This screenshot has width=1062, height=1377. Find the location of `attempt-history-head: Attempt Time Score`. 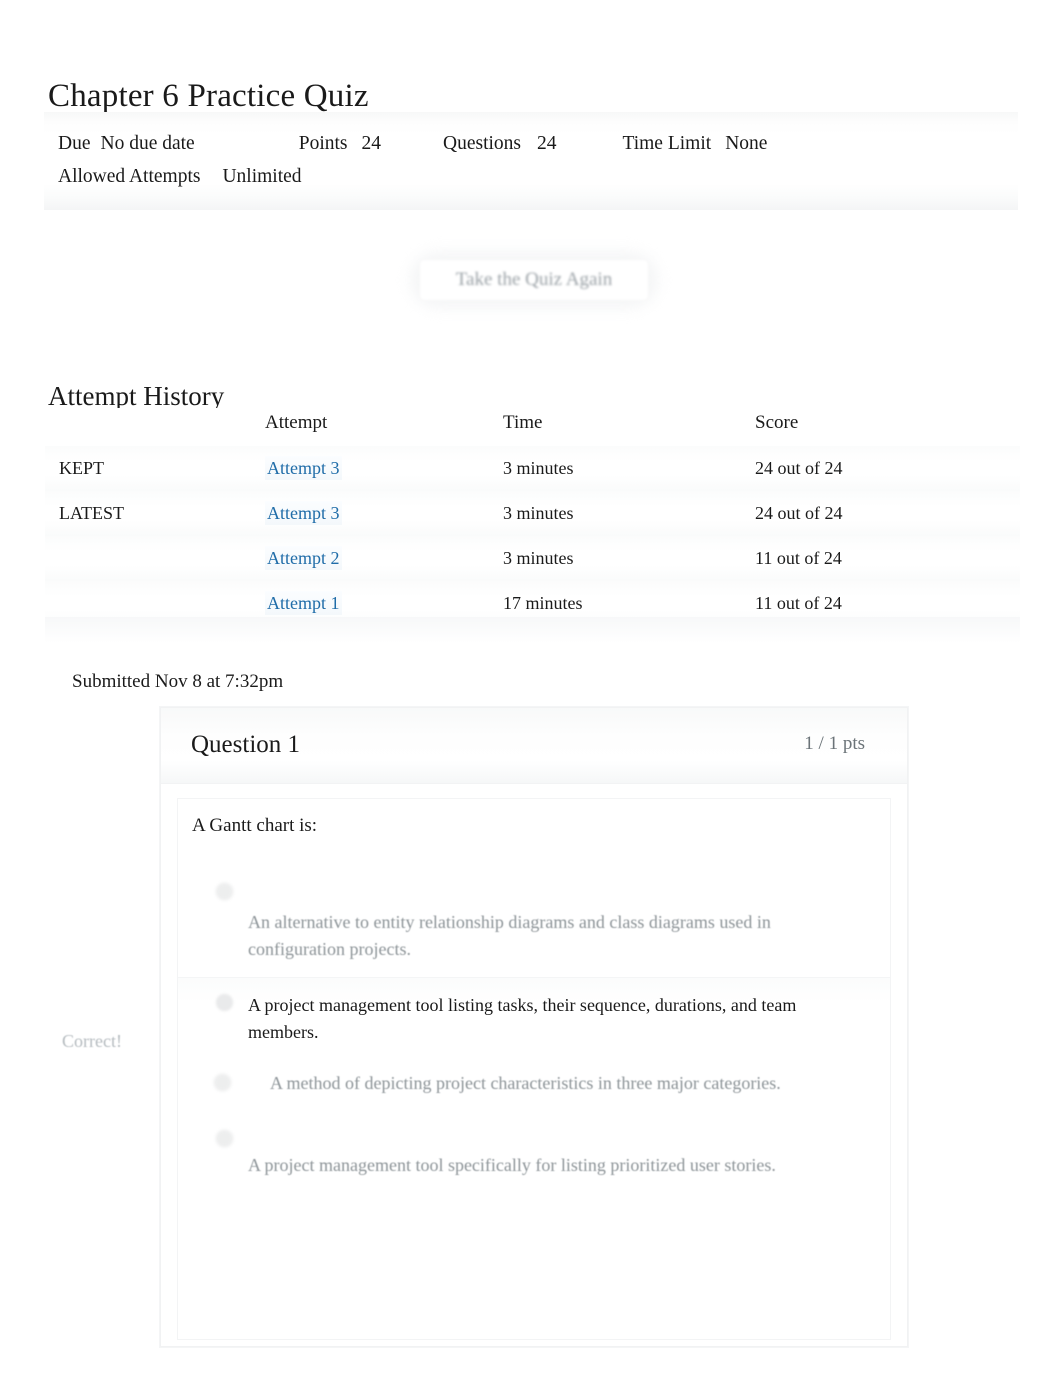

attempt-history-head: Attempt Time Score is located at coordinates (532, 427).